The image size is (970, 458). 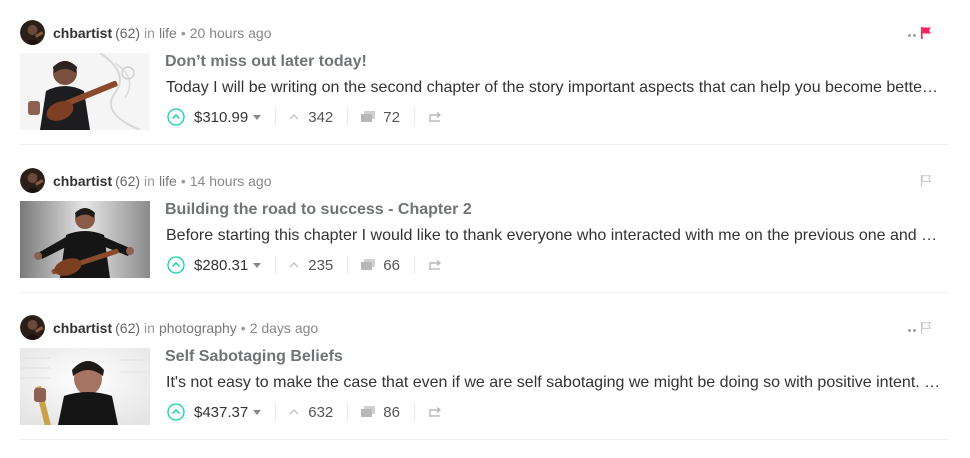 I want to click on payout-value: $280.31, so click(x=221, y=265).